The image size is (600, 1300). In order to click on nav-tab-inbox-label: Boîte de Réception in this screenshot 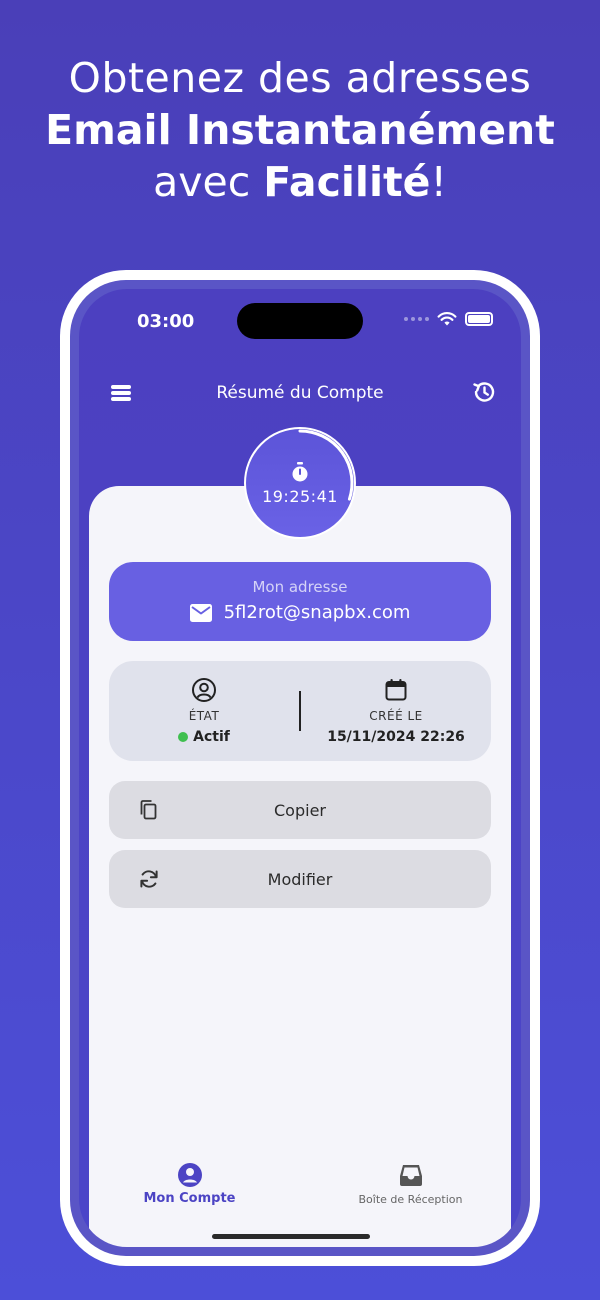, I will do `click(410, 1199)`.